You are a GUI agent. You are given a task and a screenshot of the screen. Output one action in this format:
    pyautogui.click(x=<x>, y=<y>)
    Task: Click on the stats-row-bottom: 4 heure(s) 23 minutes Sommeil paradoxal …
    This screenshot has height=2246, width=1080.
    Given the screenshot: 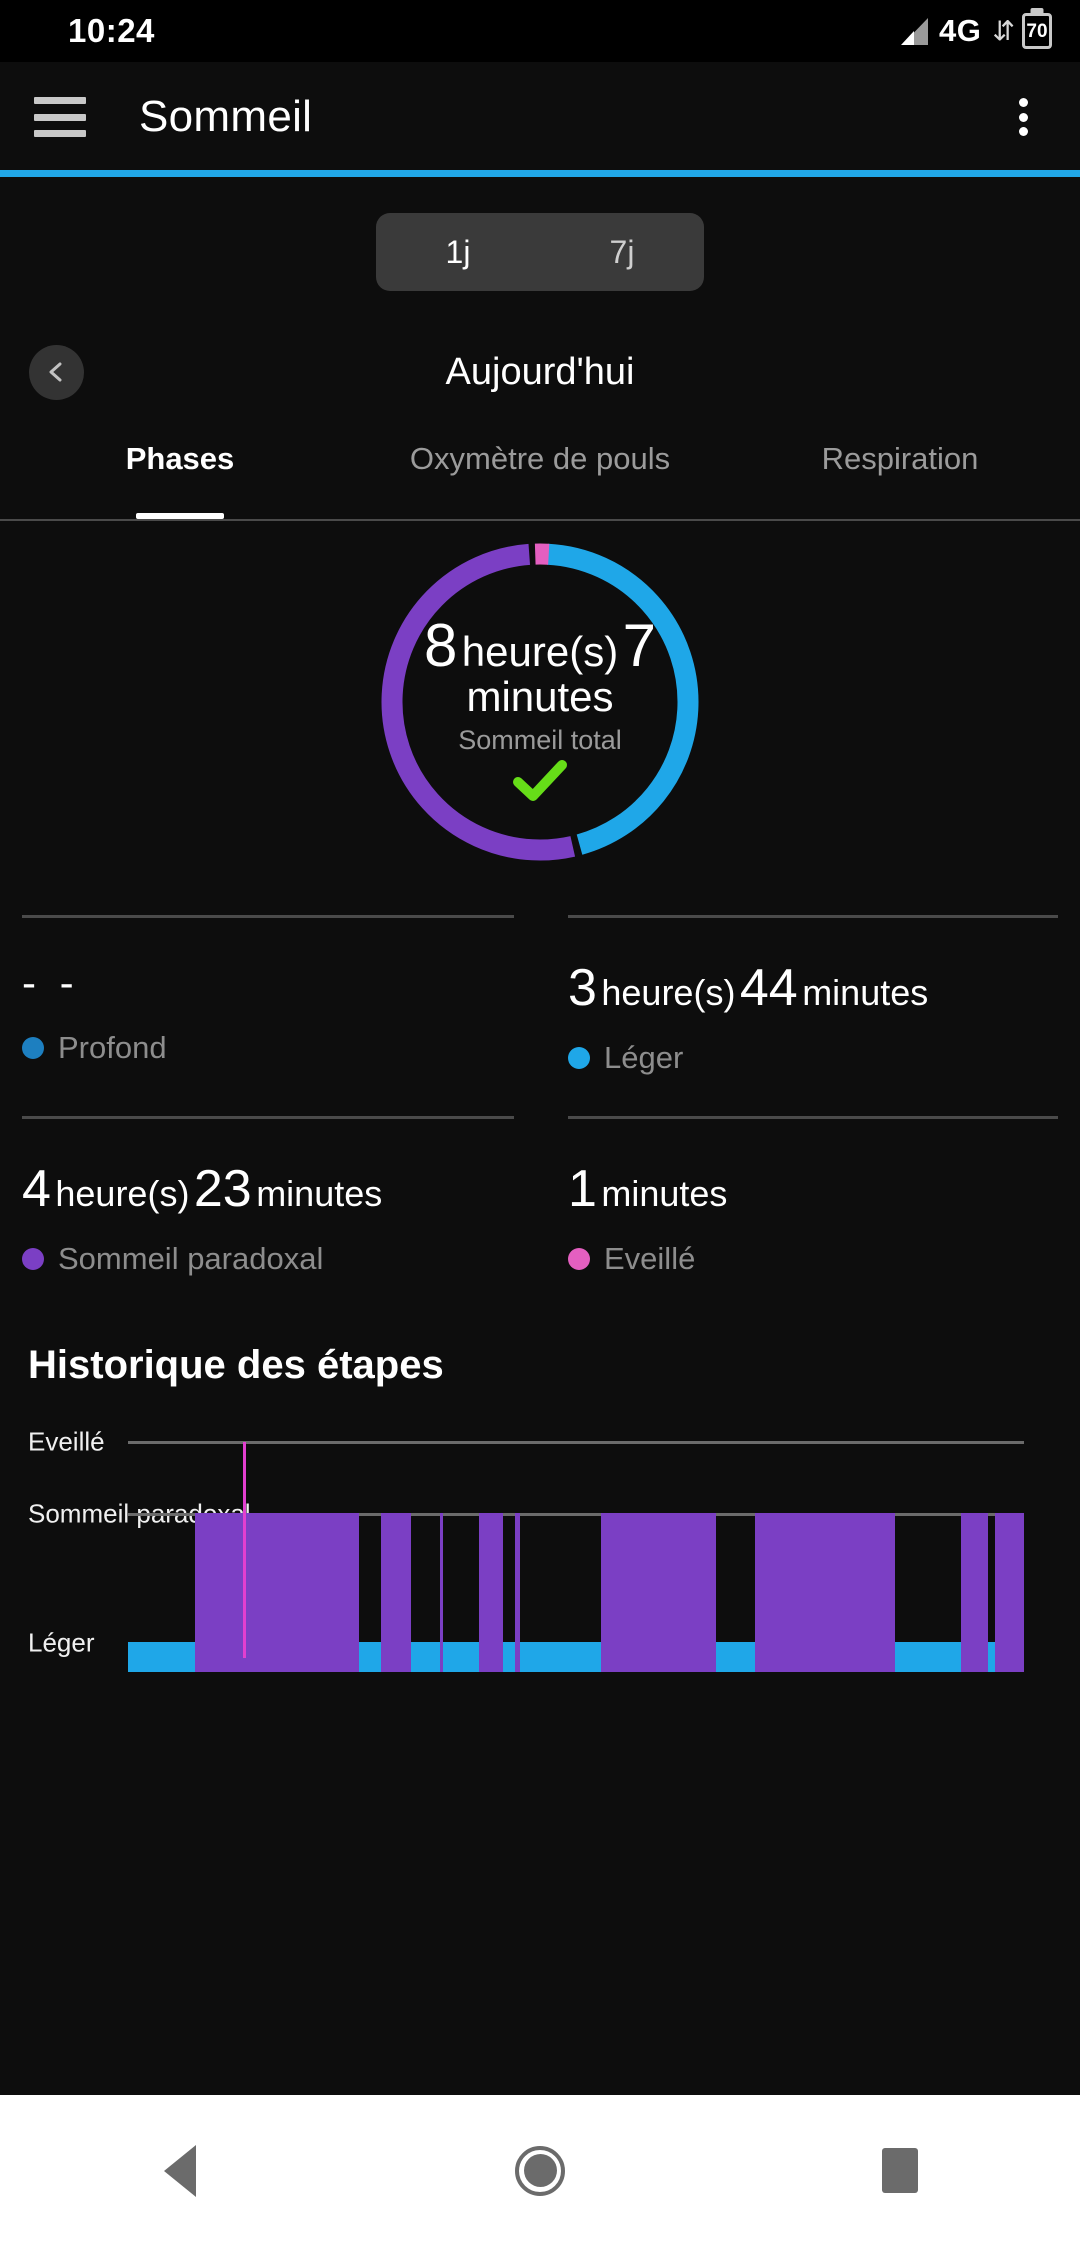 What is the action you would take?
    pyautogui.click(x=540, y=1216)
    